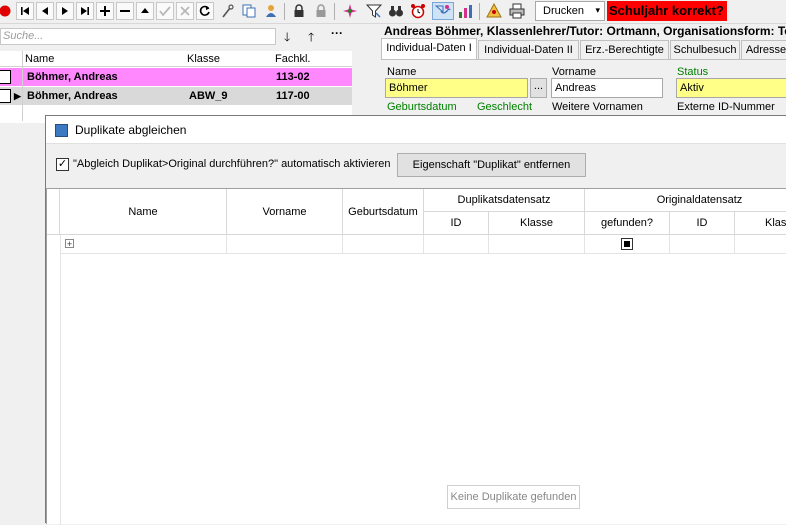 This screenshot has width=786, height=525. Describe the element at coordinates (205, 11) in the screenshot. I see `refresh-icon` at that location.